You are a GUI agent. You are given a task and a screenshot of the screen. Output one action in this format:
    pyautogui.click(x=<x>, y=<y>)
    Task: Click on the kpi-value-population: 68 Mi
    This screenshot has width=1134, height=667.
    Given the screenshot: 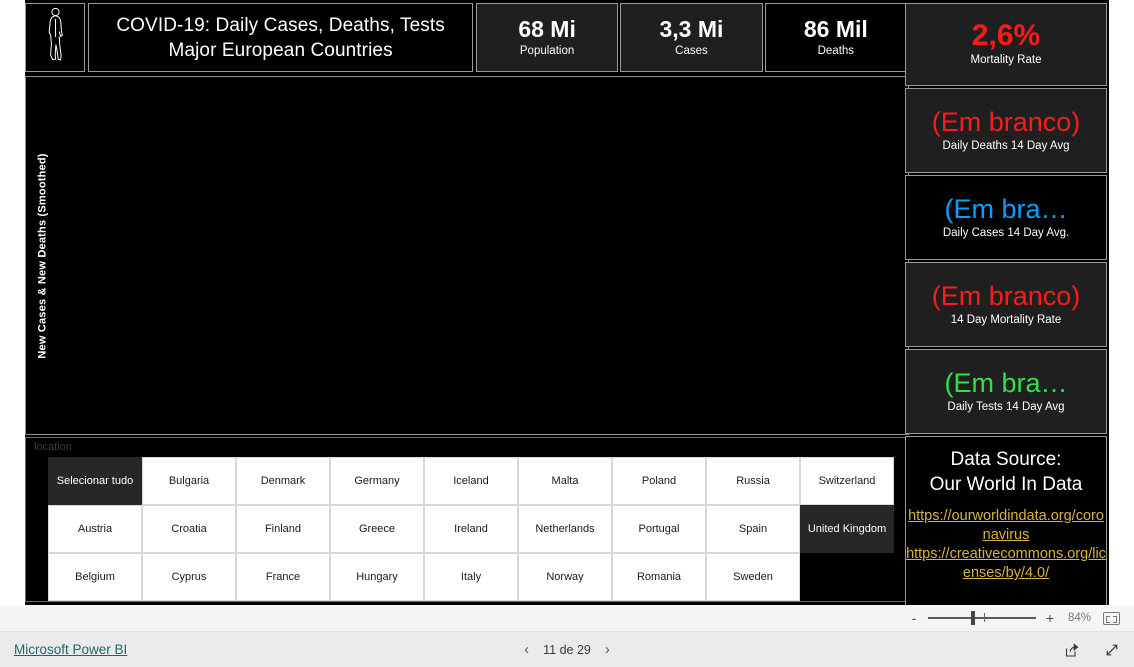 What is the action you would take?
    pyautogui.click(x=547, y=29)
    